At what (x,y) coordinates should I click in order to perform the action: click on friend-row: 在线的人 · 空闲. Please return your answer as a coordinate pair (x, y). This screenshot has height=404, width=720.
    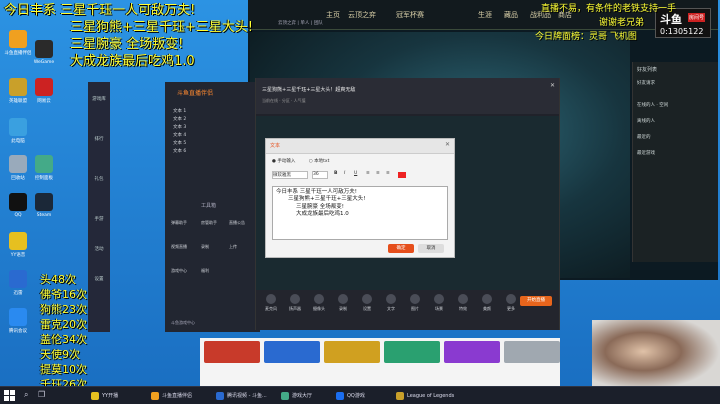
    Looking at the image, I should click on (652, 105).